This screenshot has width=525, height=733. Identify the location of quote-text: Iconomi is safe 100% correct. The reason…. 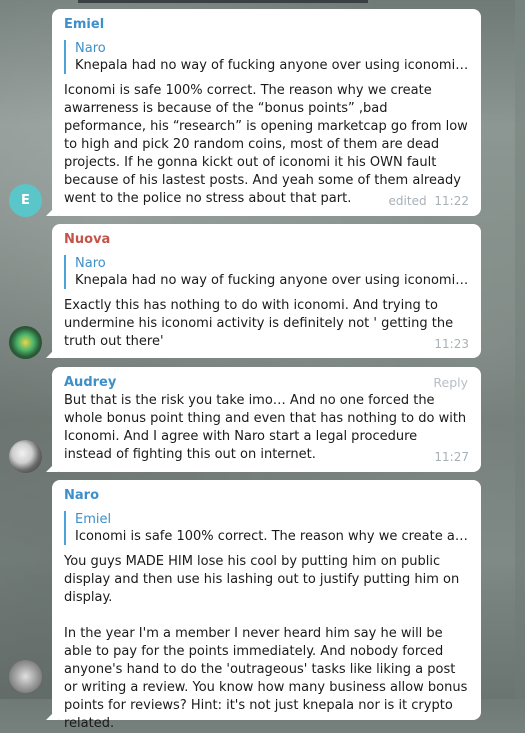
(272, 536).